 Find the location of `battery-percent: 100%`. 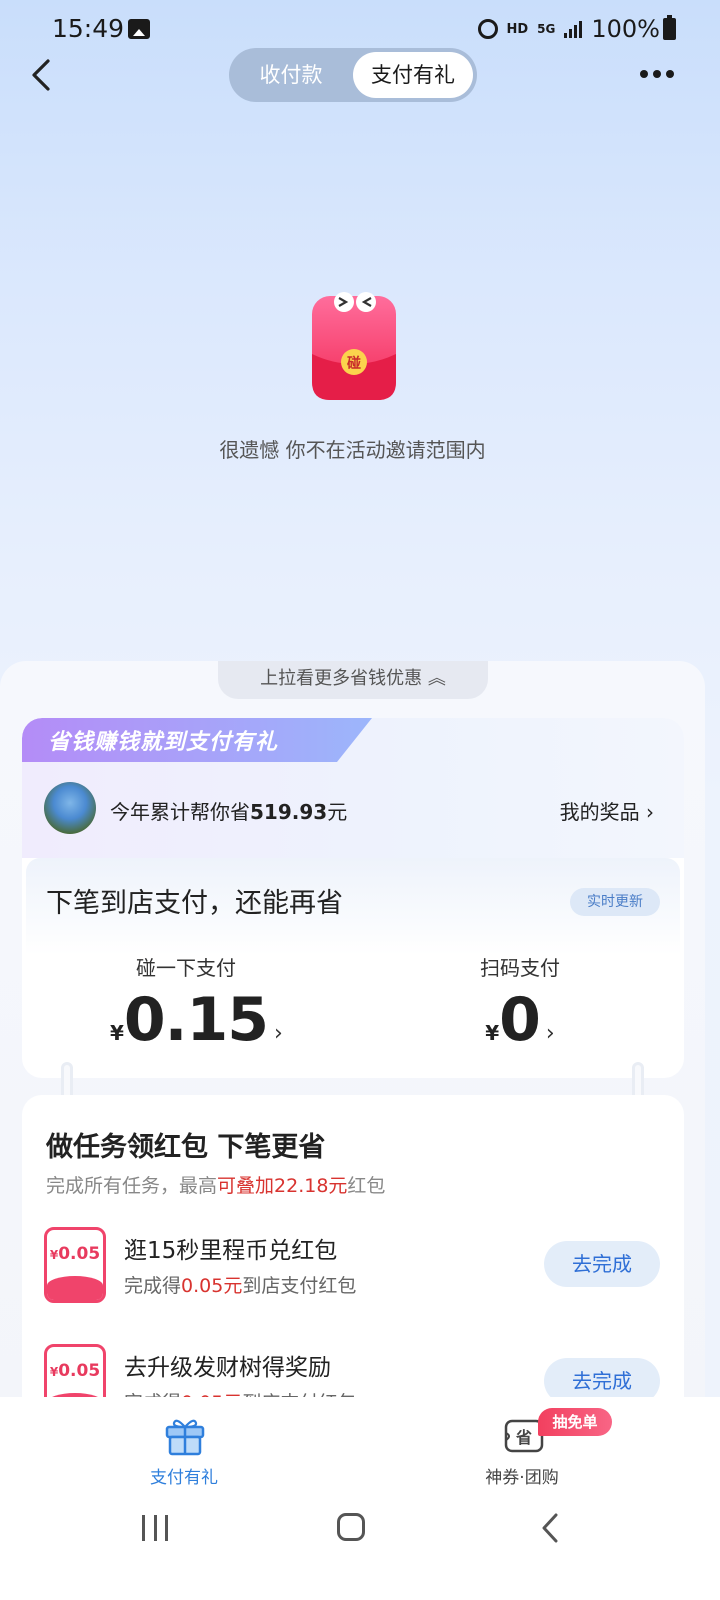

battery-percent: 100% is located at coordinates (625, 29).